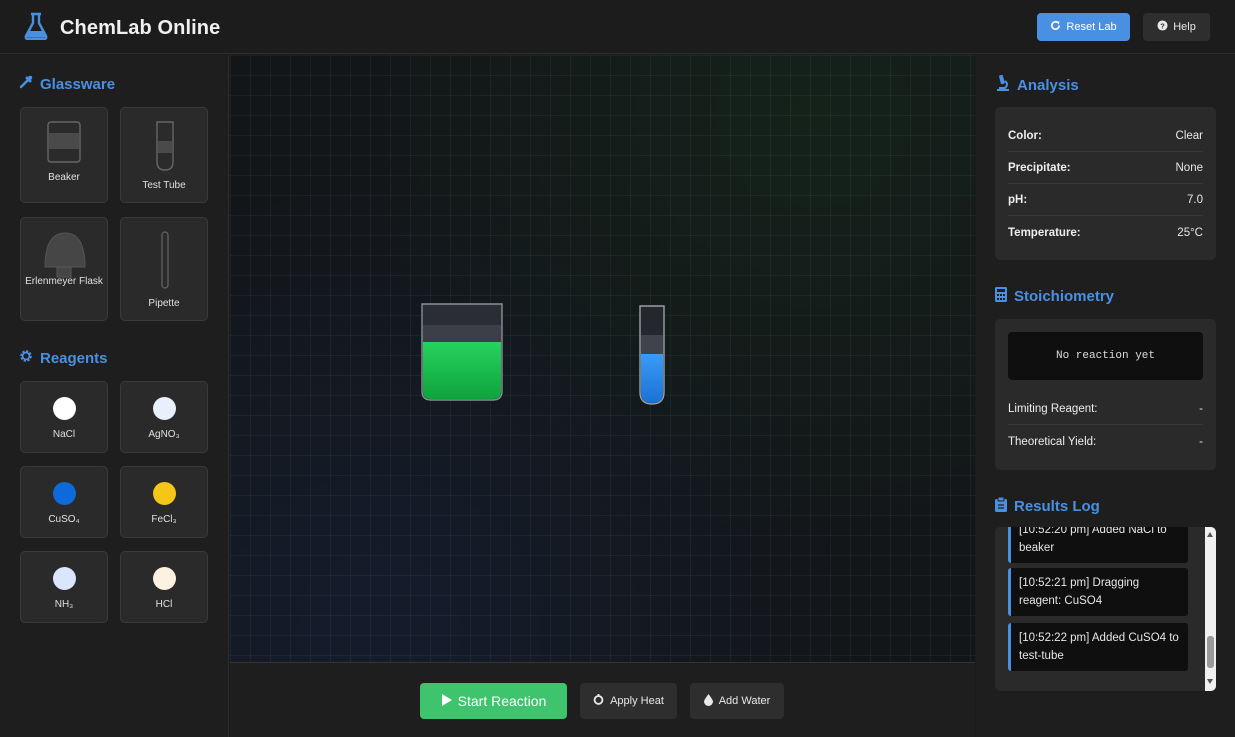 This screenshot has height=737, width=1235. I want to click on brand: ChemLab Online, so click(122, 28).